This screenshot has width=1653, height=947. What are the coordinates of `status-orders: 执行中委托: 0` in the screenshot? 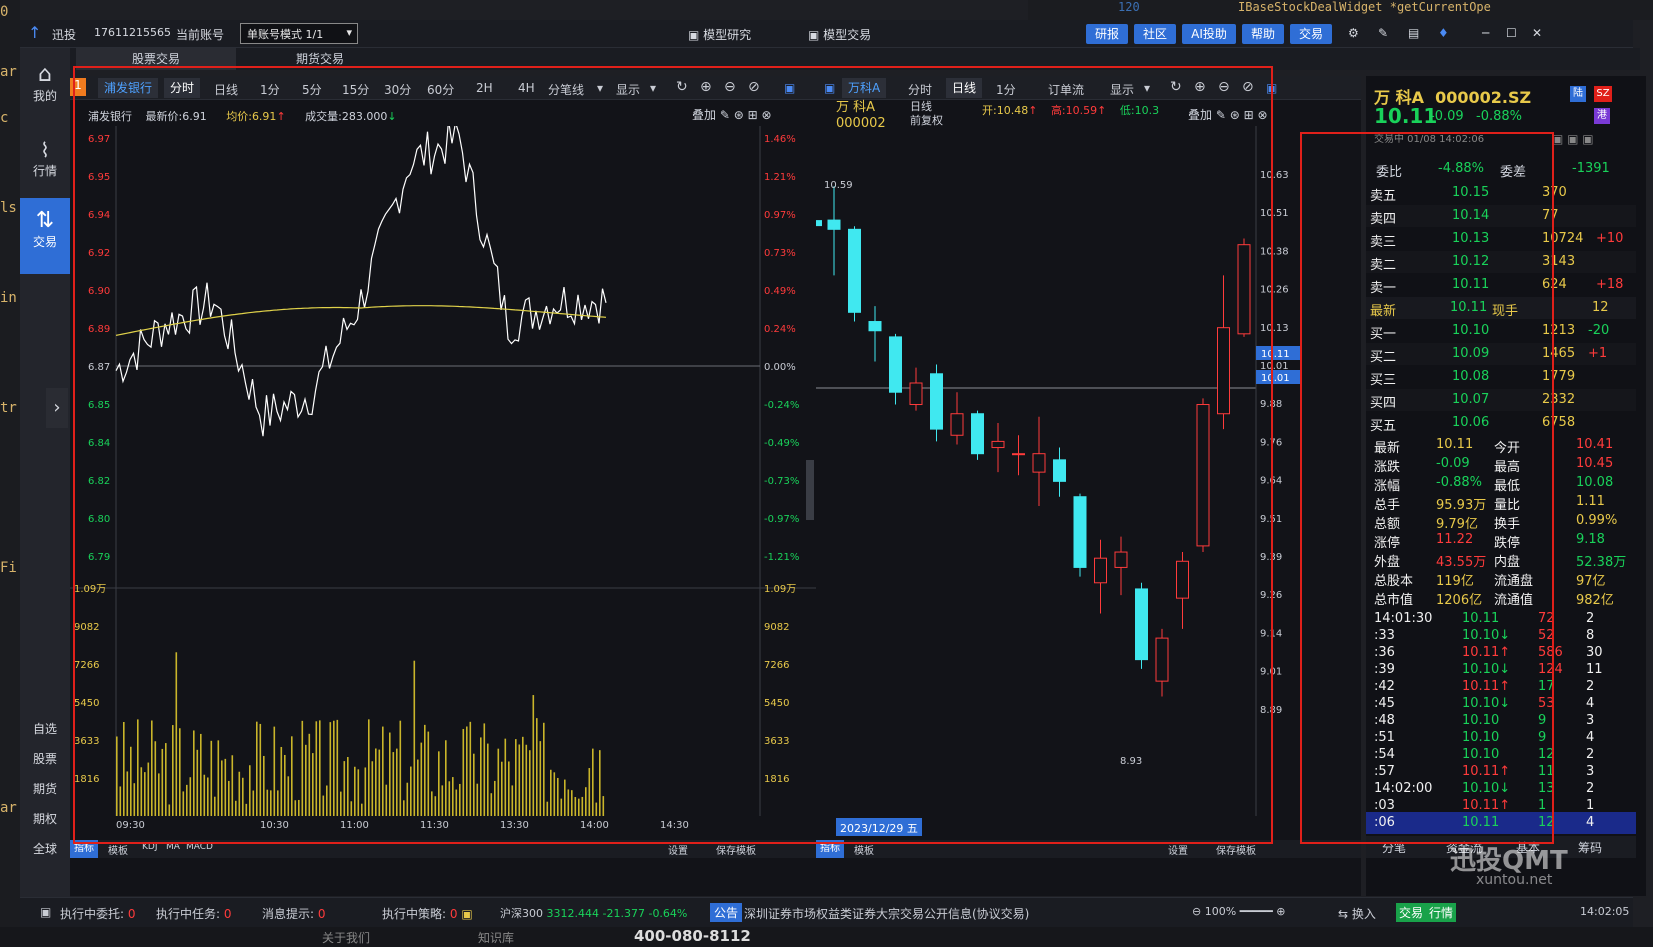 It's located at (98, 913).